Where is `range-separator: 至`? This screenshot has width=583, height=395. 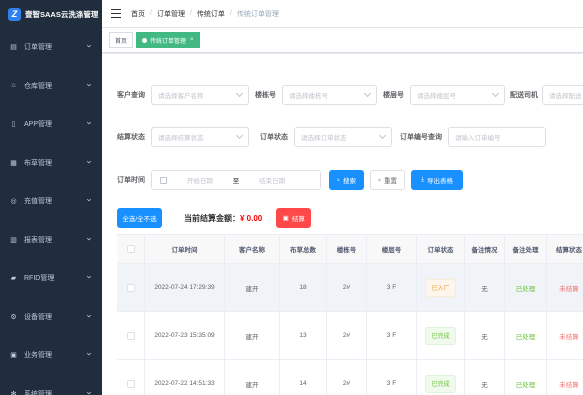
range-separator: 至 is located at coordinates (236, 181).